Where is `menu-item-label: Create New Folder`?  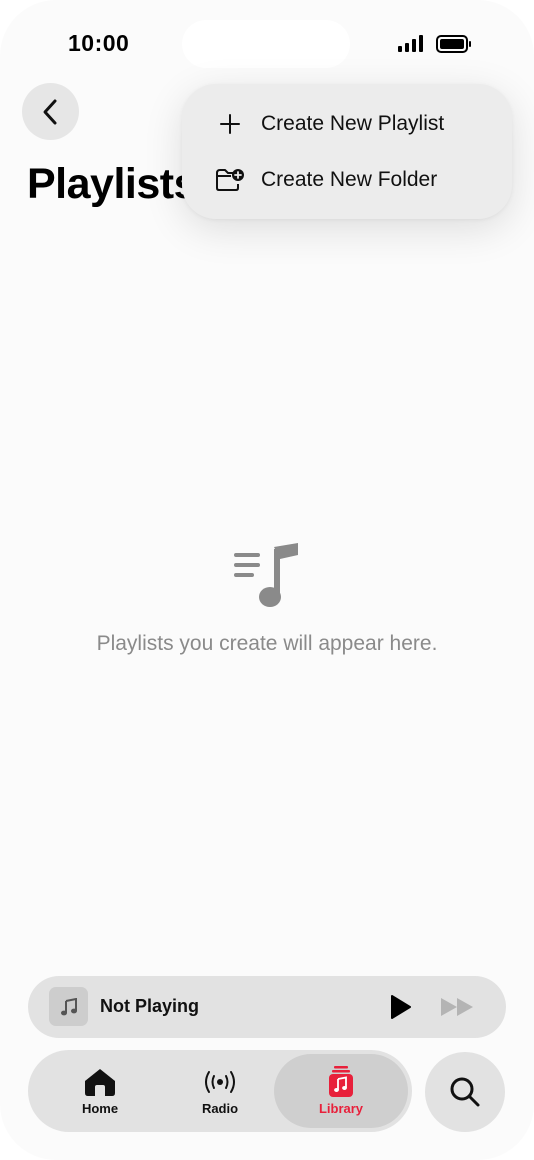 menu-item-label: Create New Folder is located at coordinates (349, 179).